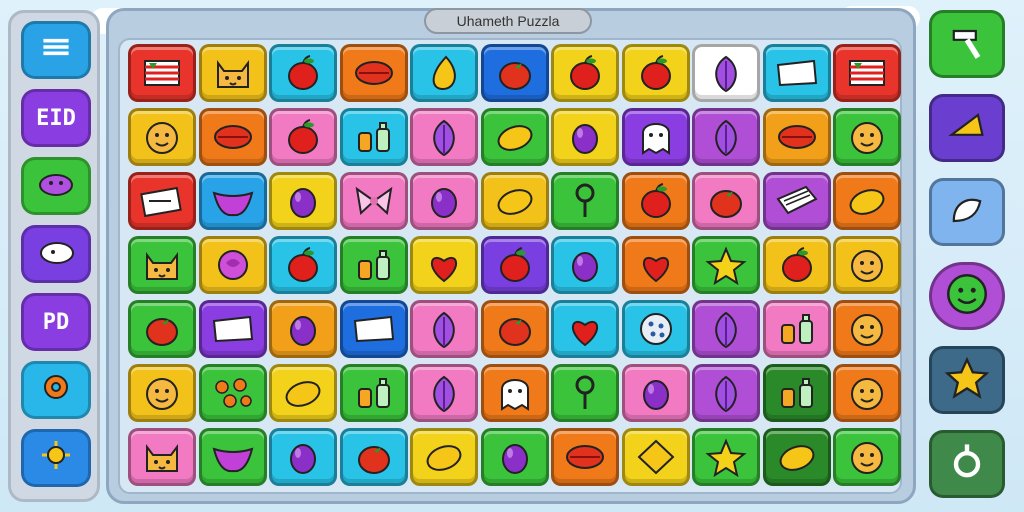  Describe the element at coordinates (232, 393) in the screenshot. I see `board-tile-flowers` at that location.